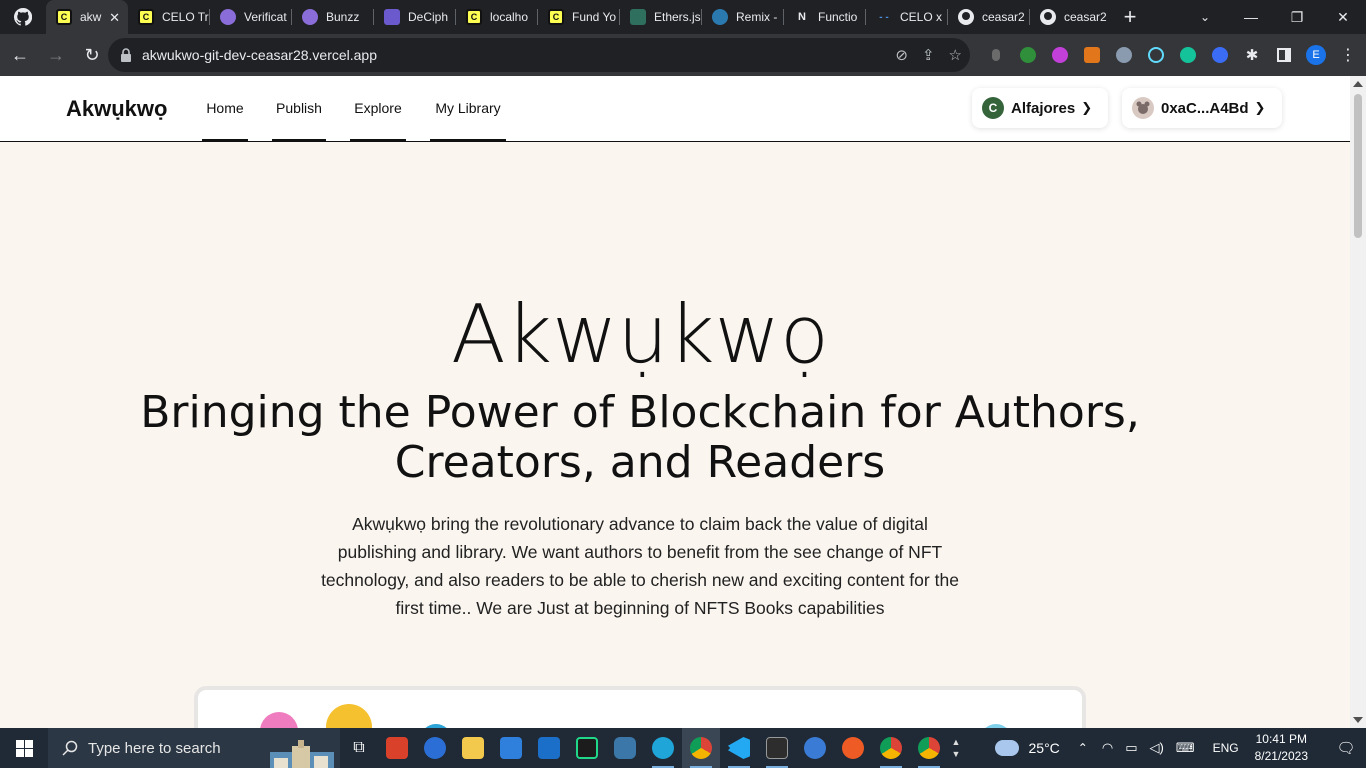 The height and width of the screenshot is (768, 1366). What do you see at coordinates (1252, 55) in the screenshot?
I see `puzzle-icon: ✱` at bounding box center [1252, 55].